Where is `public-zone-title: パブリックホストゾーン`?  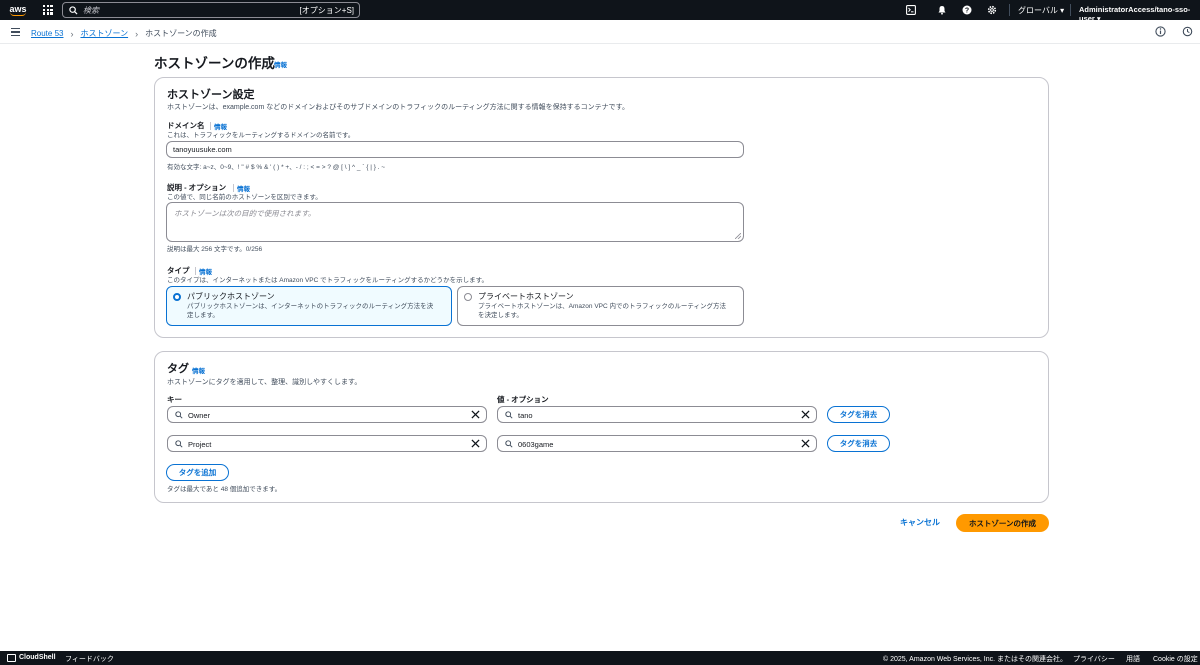 public-zone-title: パブリックホストゾーン is located at coordinates (231, 296).